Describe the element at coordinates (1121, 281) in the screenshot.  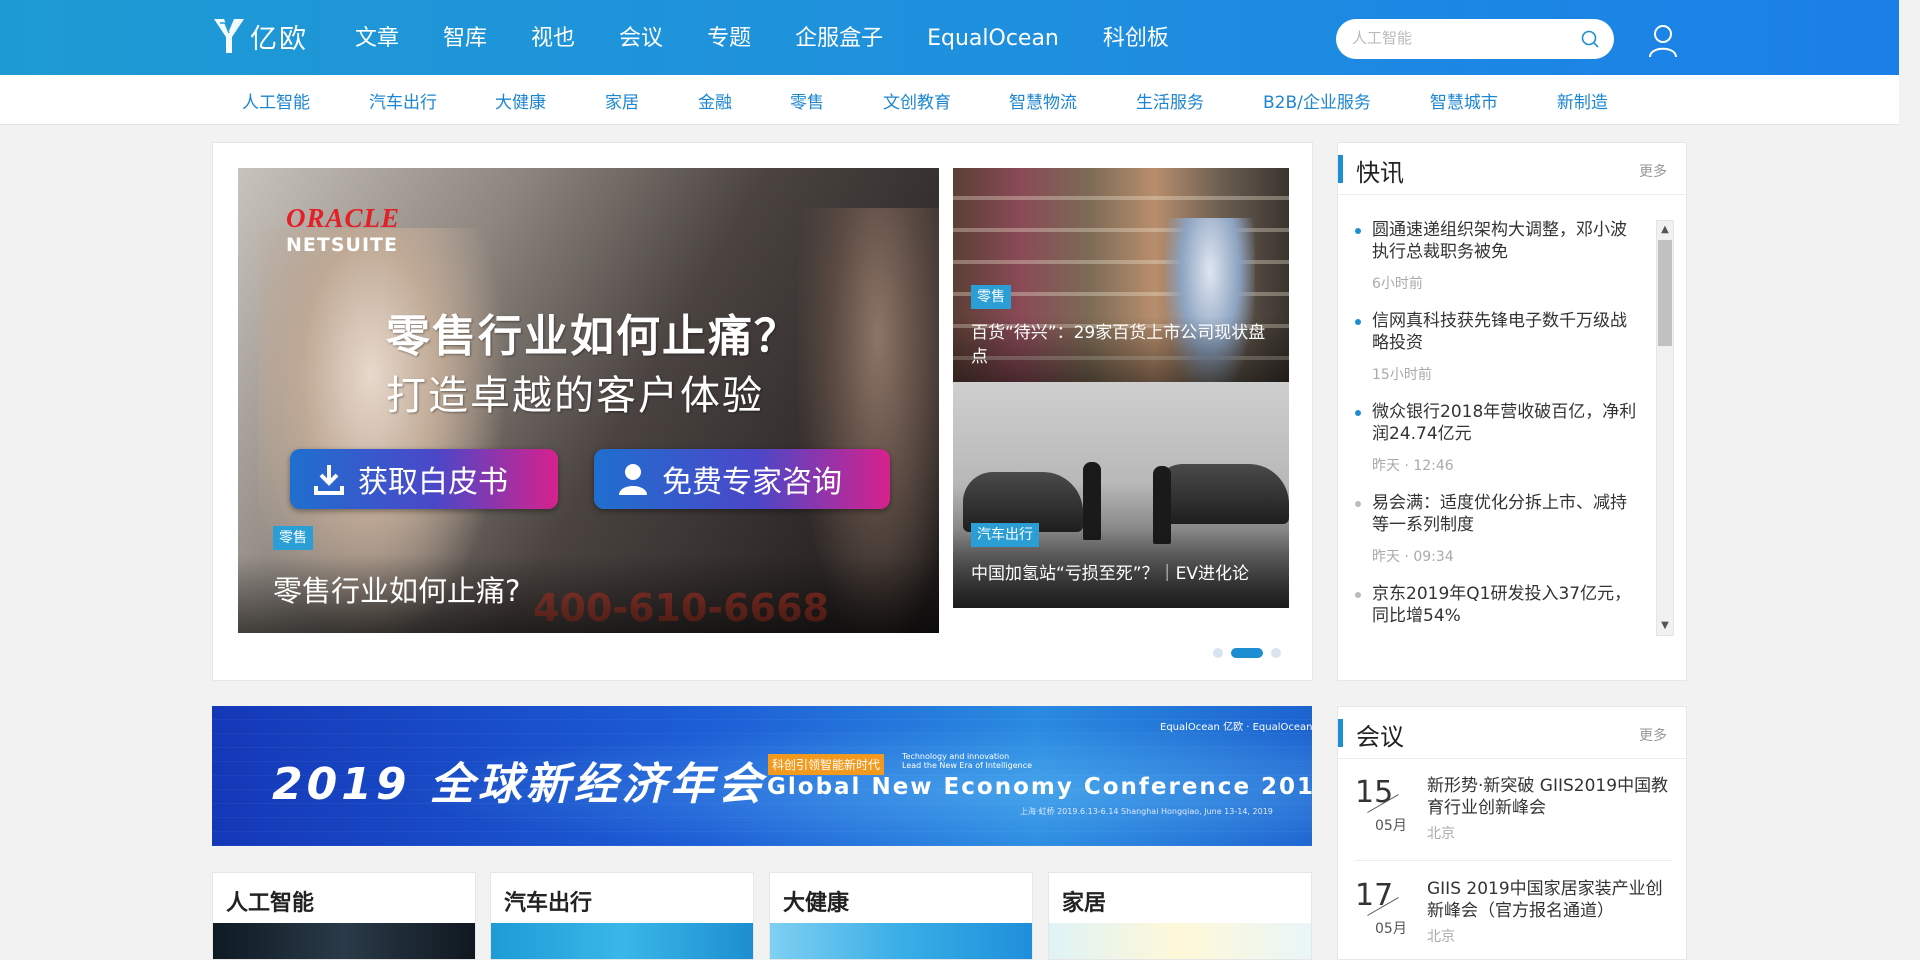
I see `carousel-side-slide: 零售 百货“待兴”：29家百货上市公司现状盘点` at that location.